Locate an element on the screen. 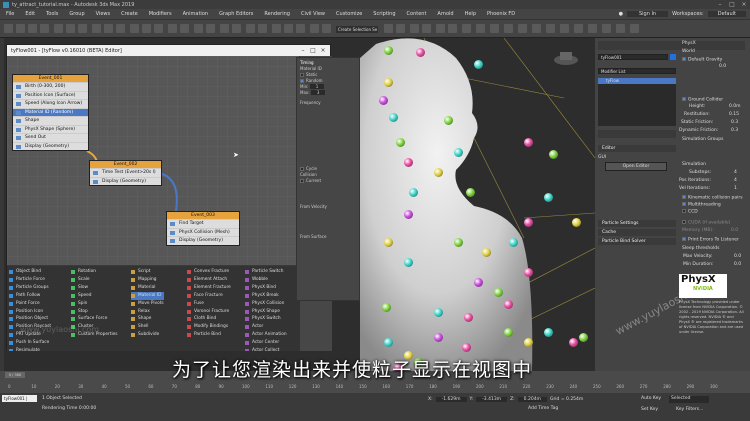 This screenshot has height=421, width=750. operator-list-item: Actor Collect is located at coordinates (266, 349).